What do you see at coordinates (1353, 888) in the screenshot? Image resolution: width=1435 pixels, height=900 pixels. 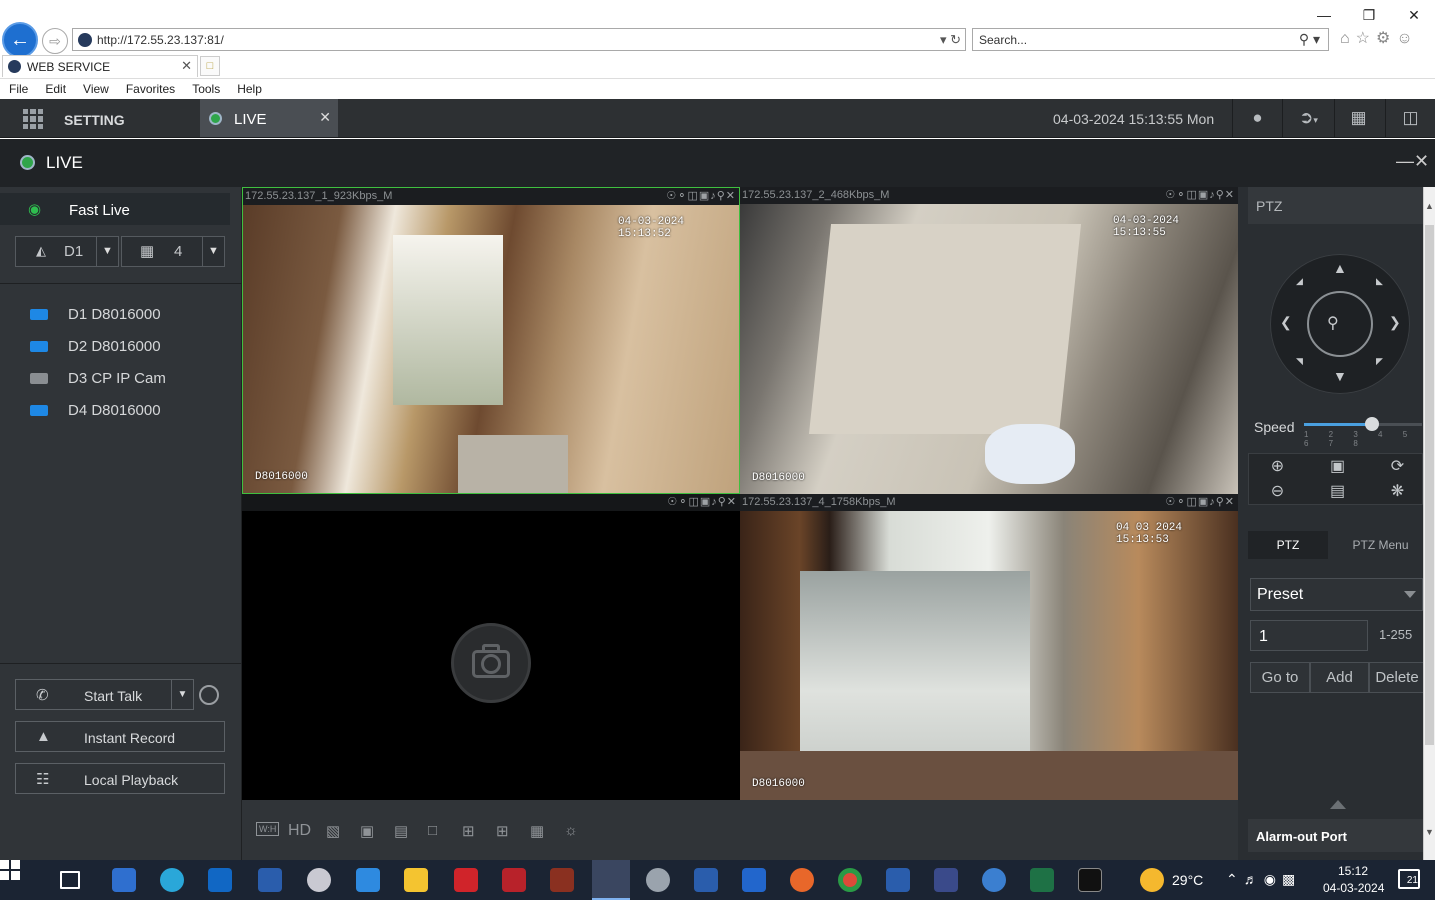 I see `clock-date: 04-03-2024` at bounding box center [1353, 888].